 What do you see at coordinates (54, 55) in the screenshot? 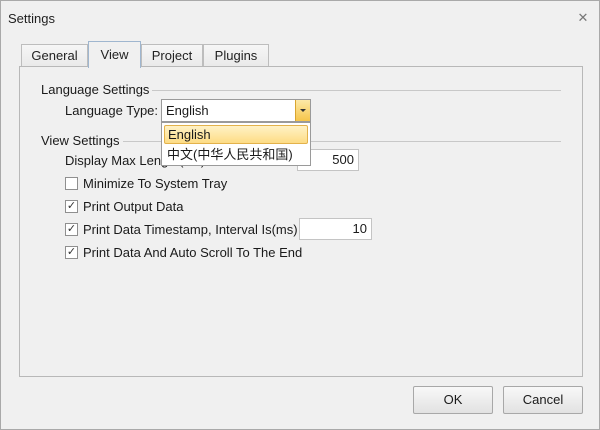
I see `tab-general: General` at bounding box center [54, 55].